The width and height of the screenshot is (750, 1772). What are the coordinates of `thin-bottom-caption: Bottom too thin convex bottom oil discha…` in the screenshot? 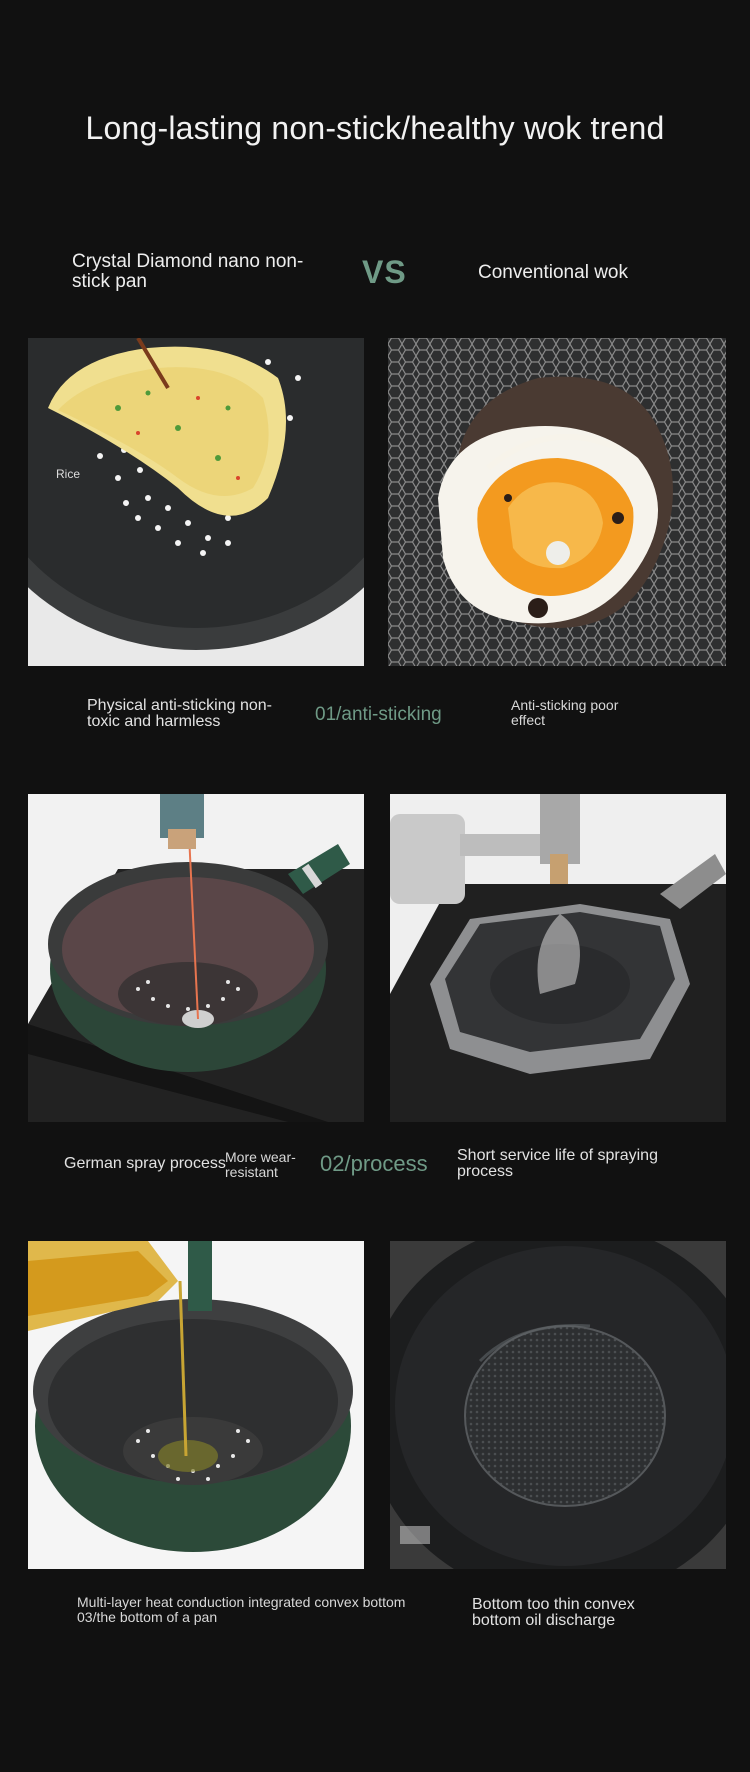 It's located at (553, 1612).